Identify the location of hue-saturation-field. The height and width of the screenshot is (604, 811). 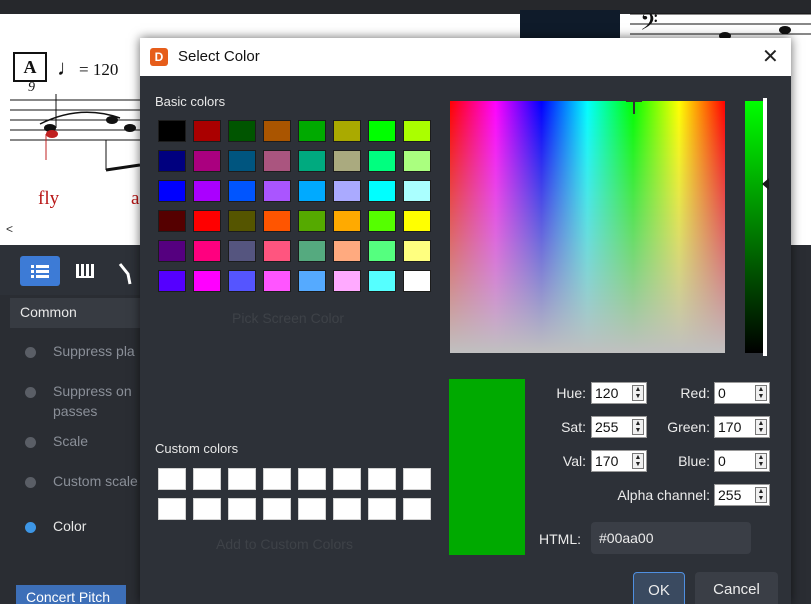
(587, 227).